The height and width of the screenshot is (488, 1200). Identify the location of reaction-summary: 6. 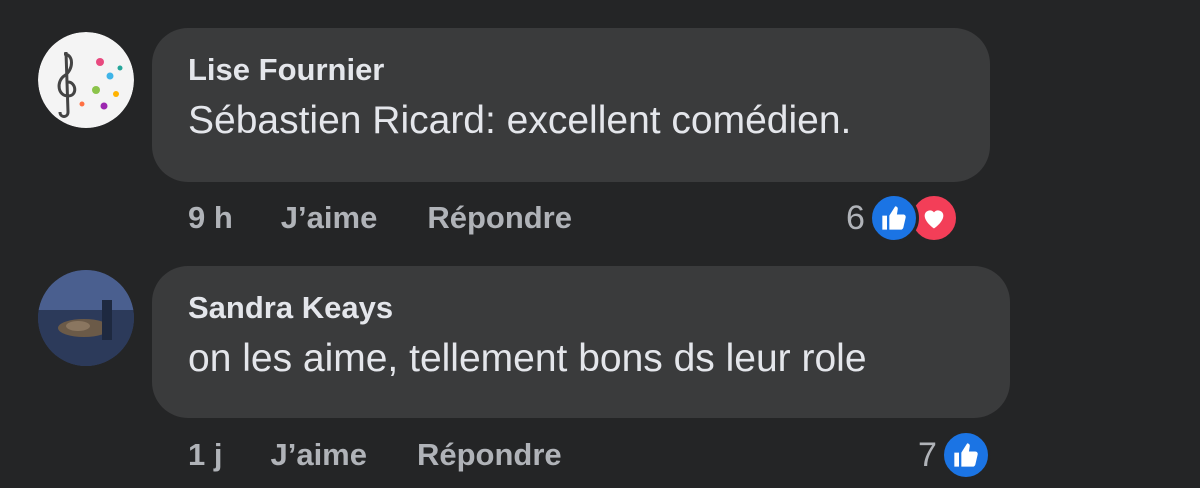
(902, 218).